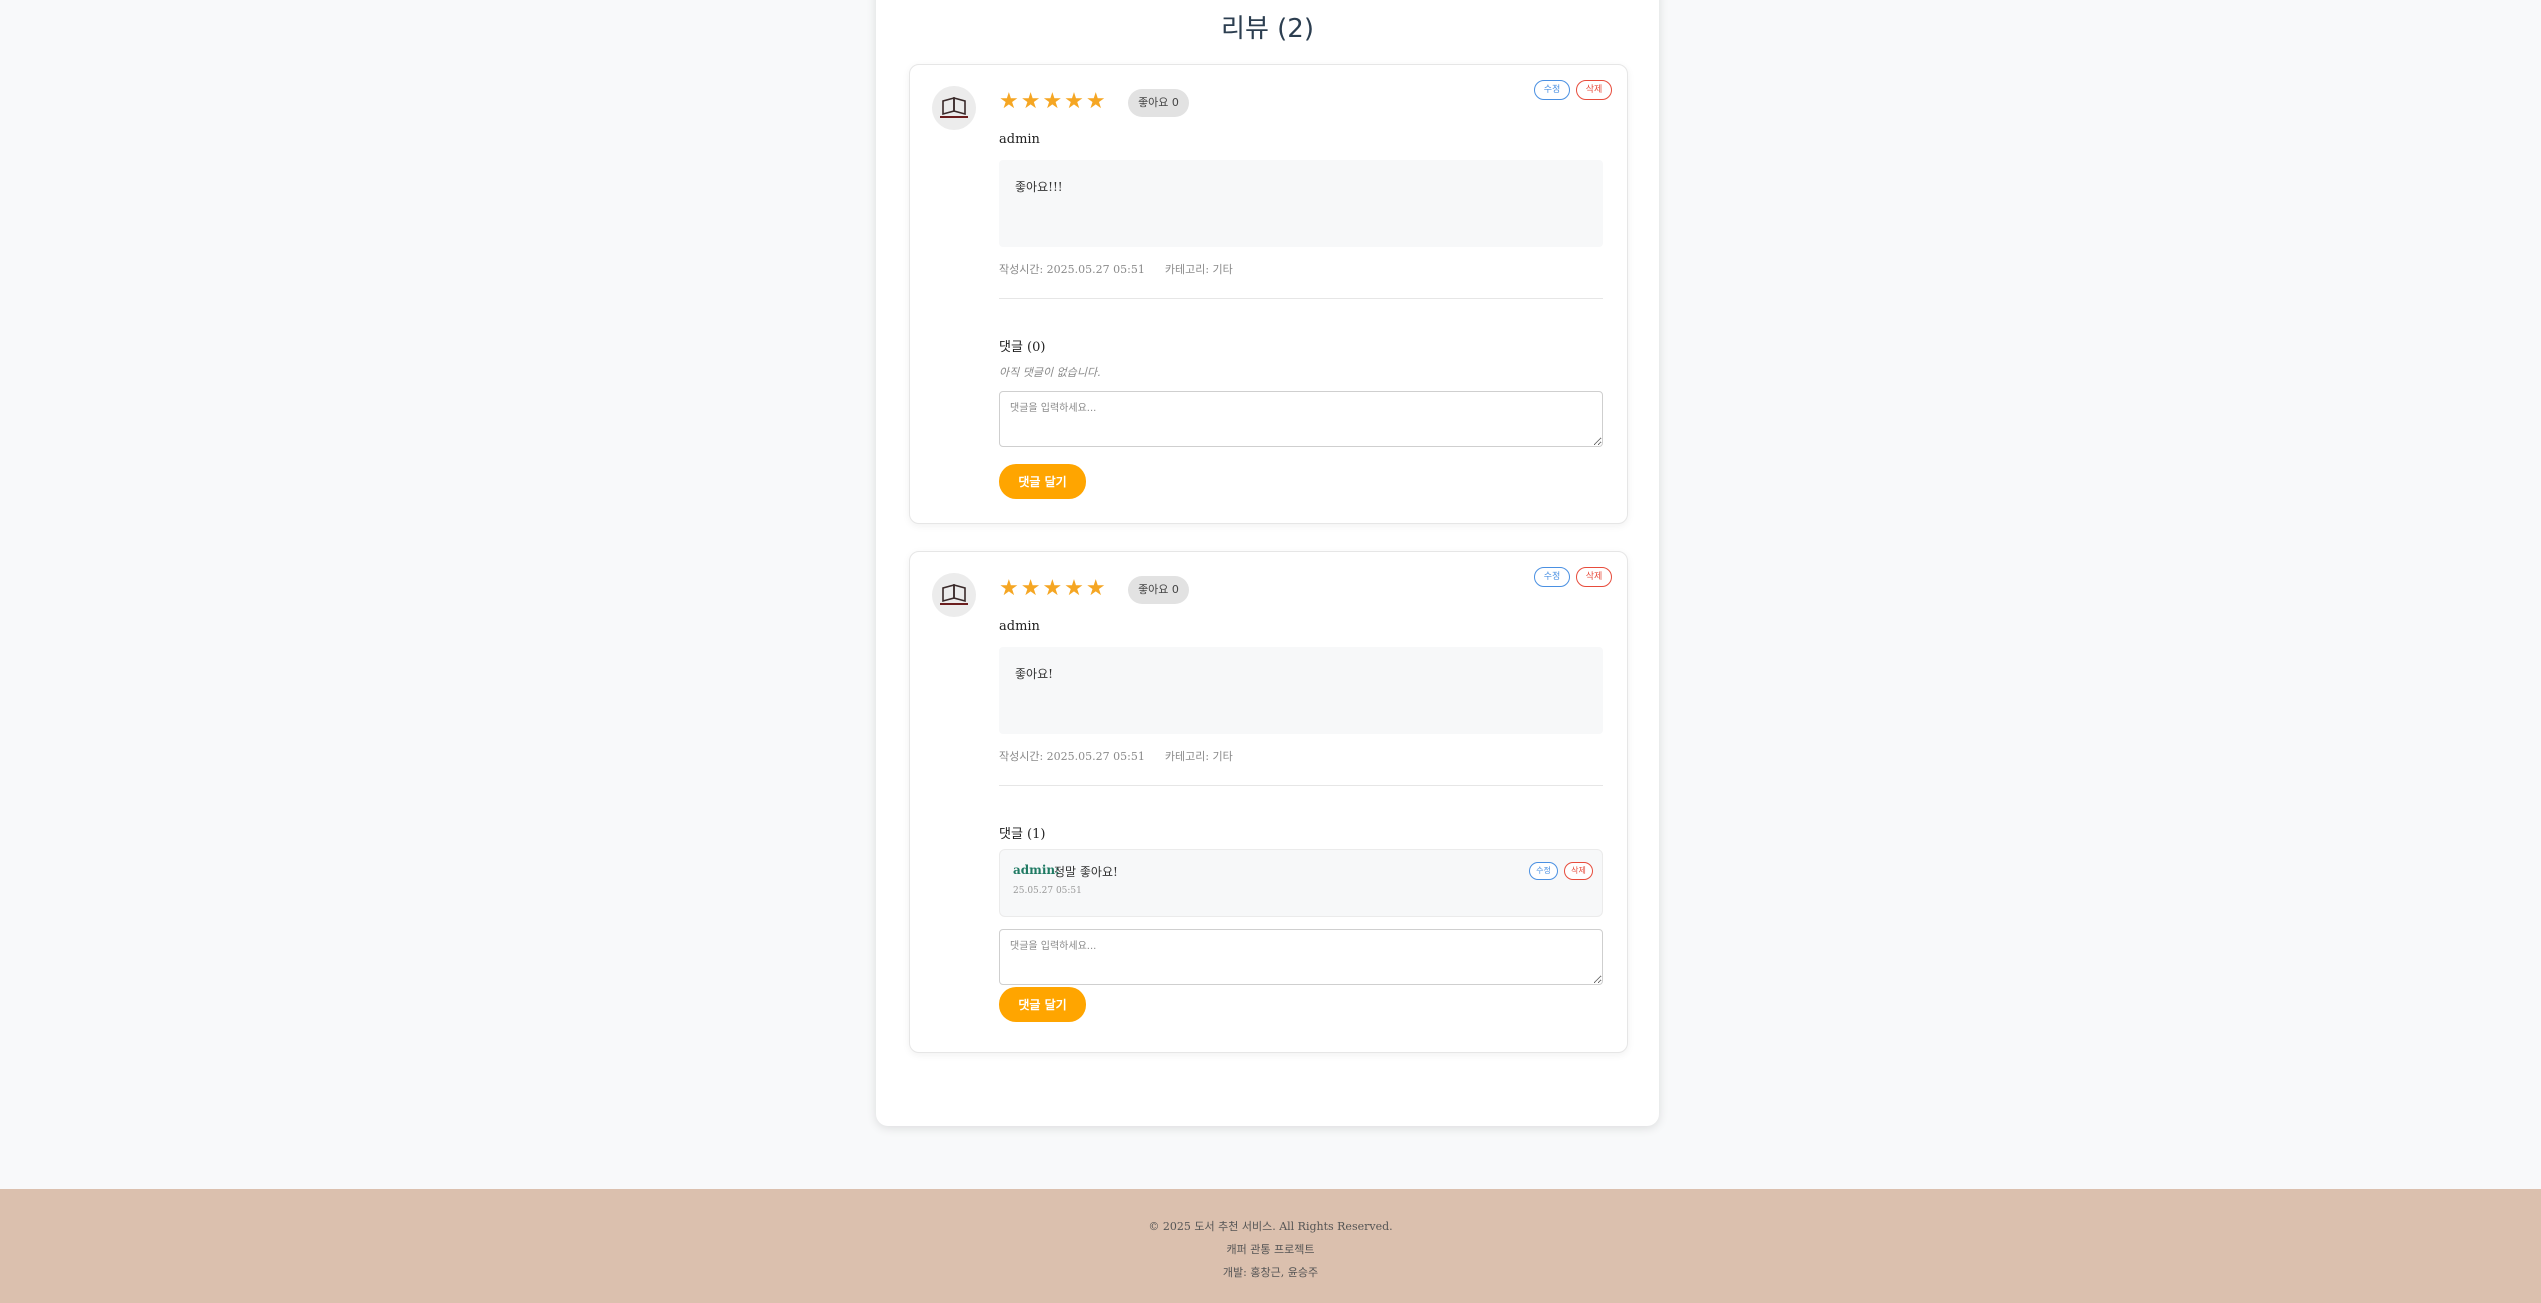  I want to click on no-comments-text: 아직 댓글이 없습니다., so click(1050, 372).